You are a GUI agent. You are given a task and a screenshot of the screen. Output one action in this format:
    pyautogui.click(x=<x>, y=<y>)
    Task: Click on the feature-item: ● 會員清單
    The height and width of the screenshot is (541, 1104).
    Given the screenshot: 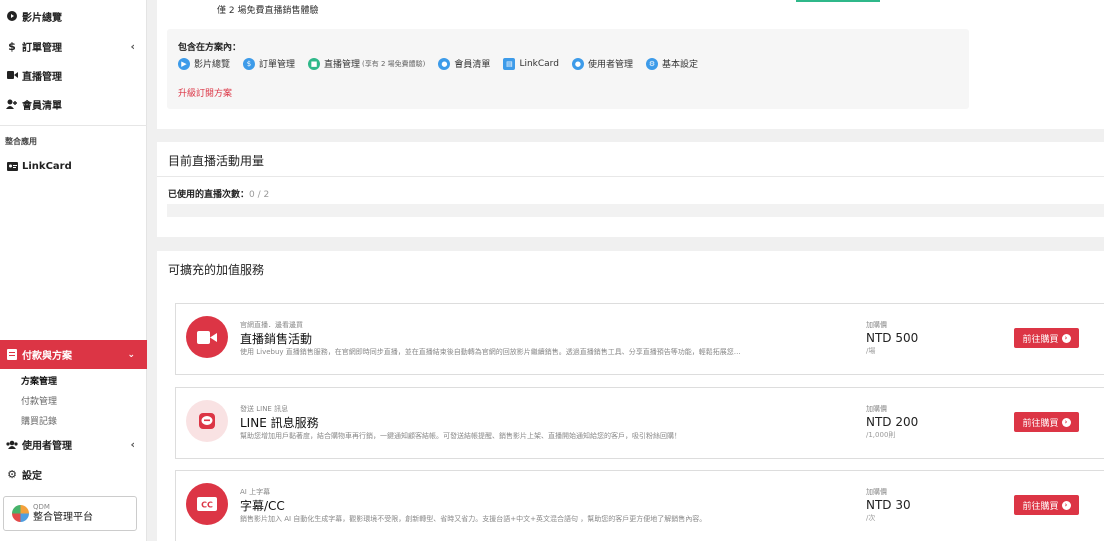 What is the action you would take?
    pyautogui.click(x=464, y=63)
    